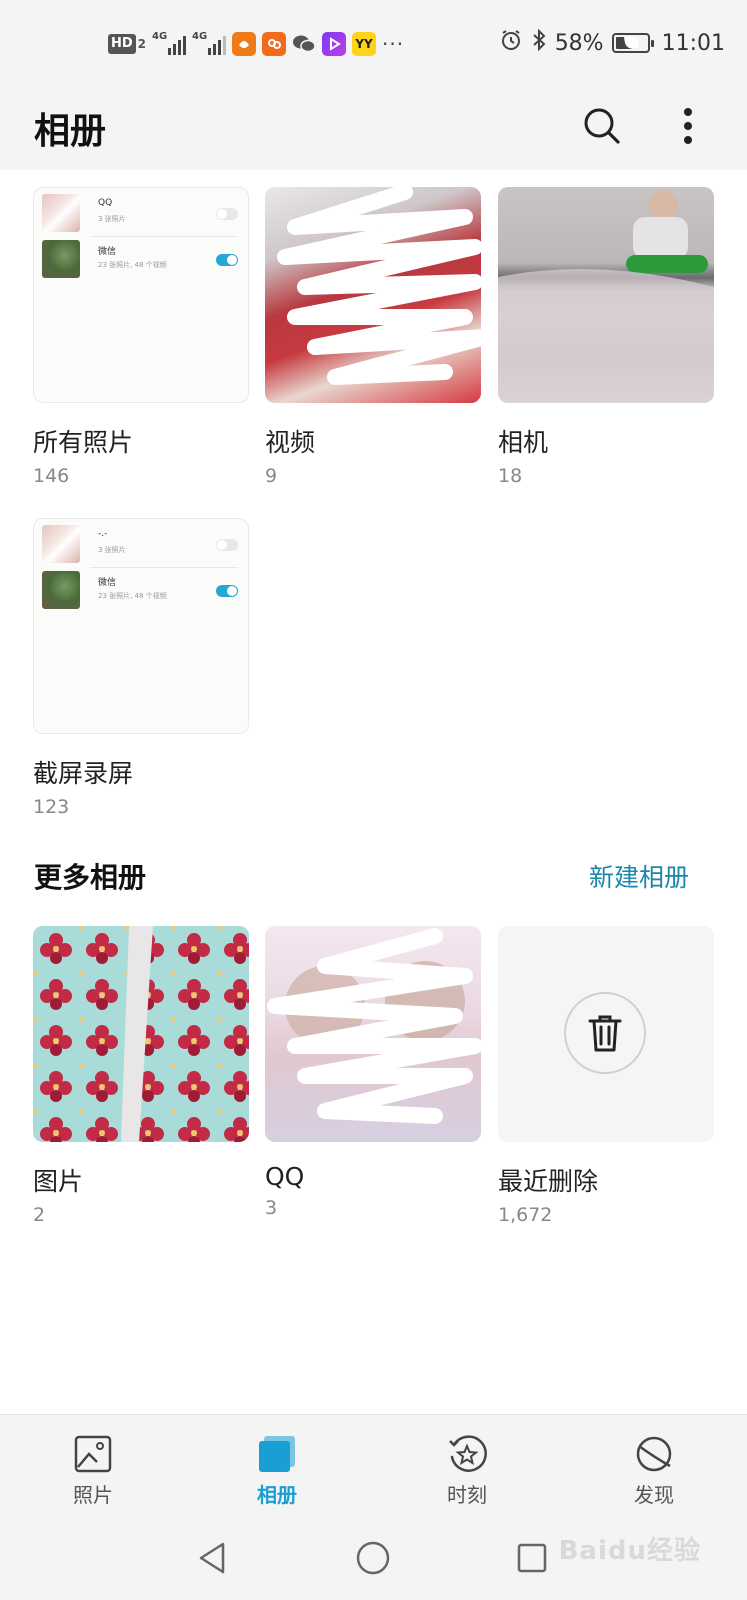 The width and height of the screenshot is (747, 1600). I want to click on album-recently-deleted: 最近删除 1,672, so click(606, 1076).